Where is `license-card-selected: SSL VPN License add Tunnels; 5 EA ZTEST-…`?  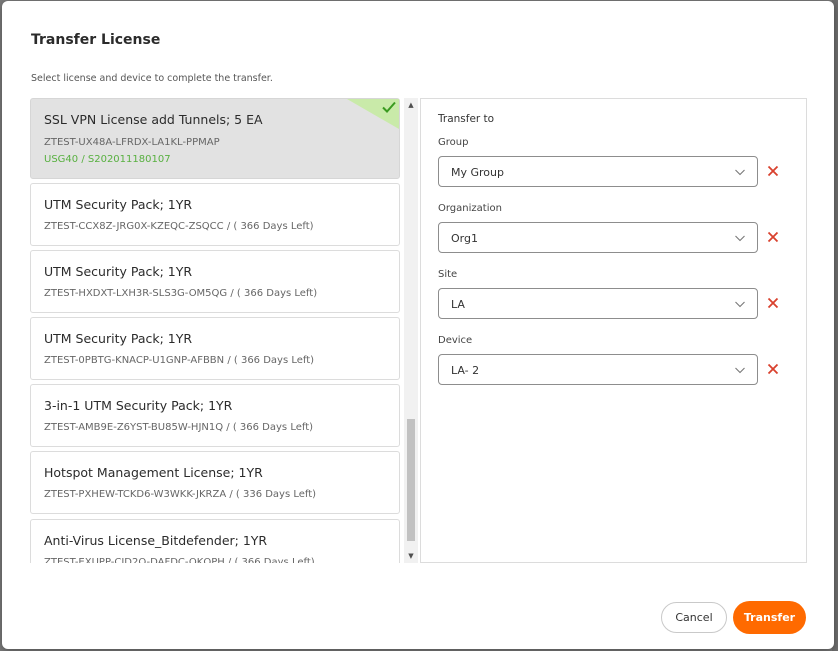
license-card-selected: SSL VPN License add Tunnels; 5 EA ZTEST-… is located at coordinates (215, 138).